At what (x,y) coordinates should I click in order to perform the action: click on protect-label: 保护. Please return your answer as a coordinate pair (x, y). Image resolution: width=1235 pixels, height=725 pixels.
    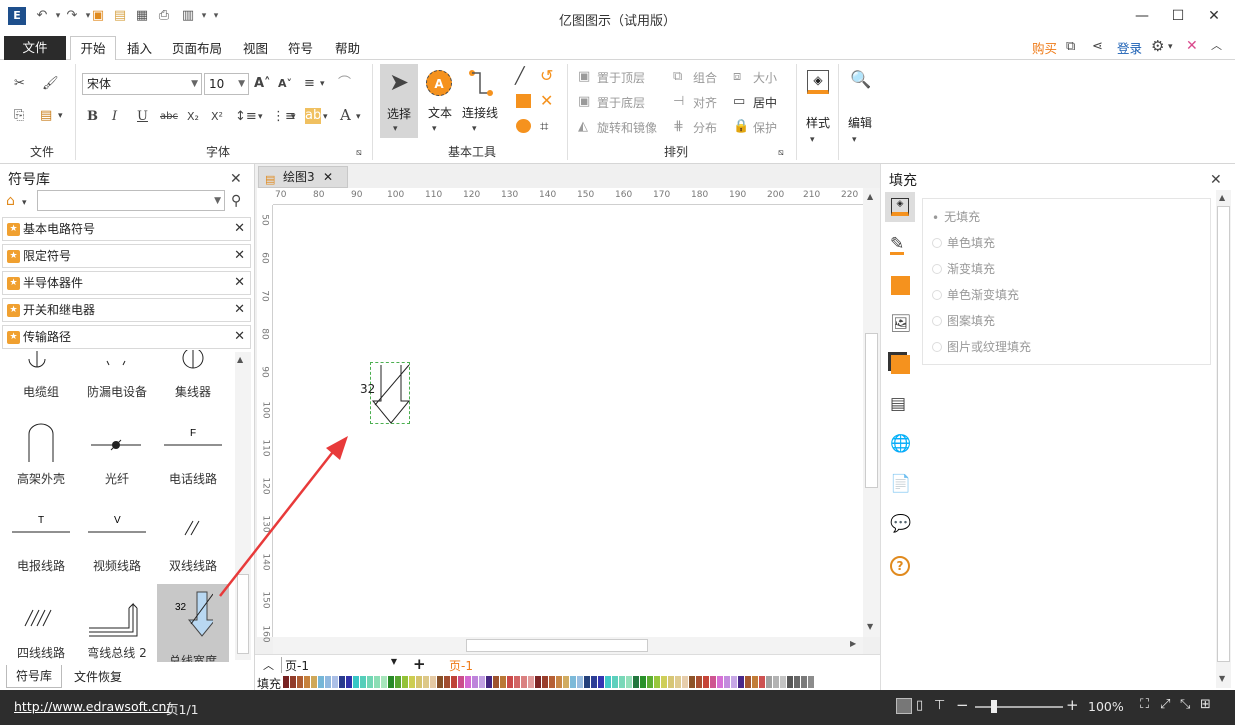
    Looking at the image, I should click on (765, 127).